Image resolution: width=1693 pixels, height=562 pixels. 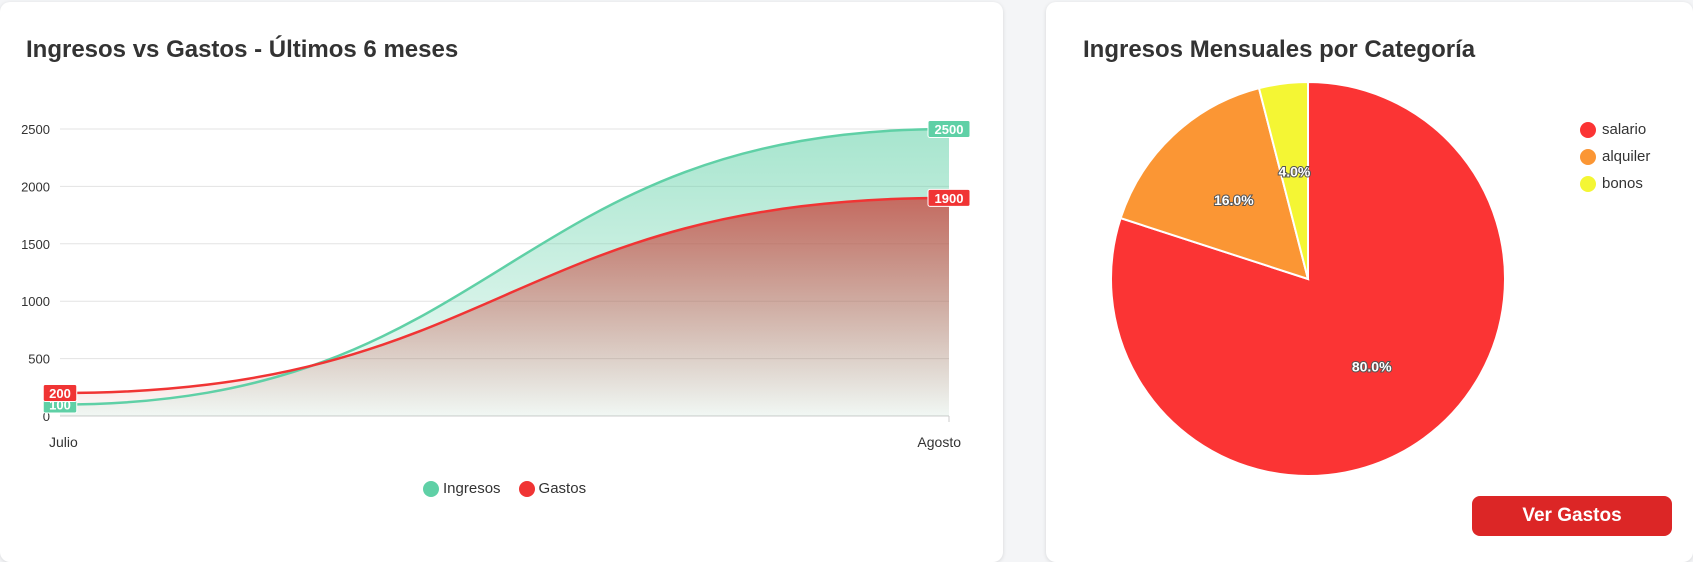 I want to click on legend-label-salario: salario, so click(x=1624, y=129).